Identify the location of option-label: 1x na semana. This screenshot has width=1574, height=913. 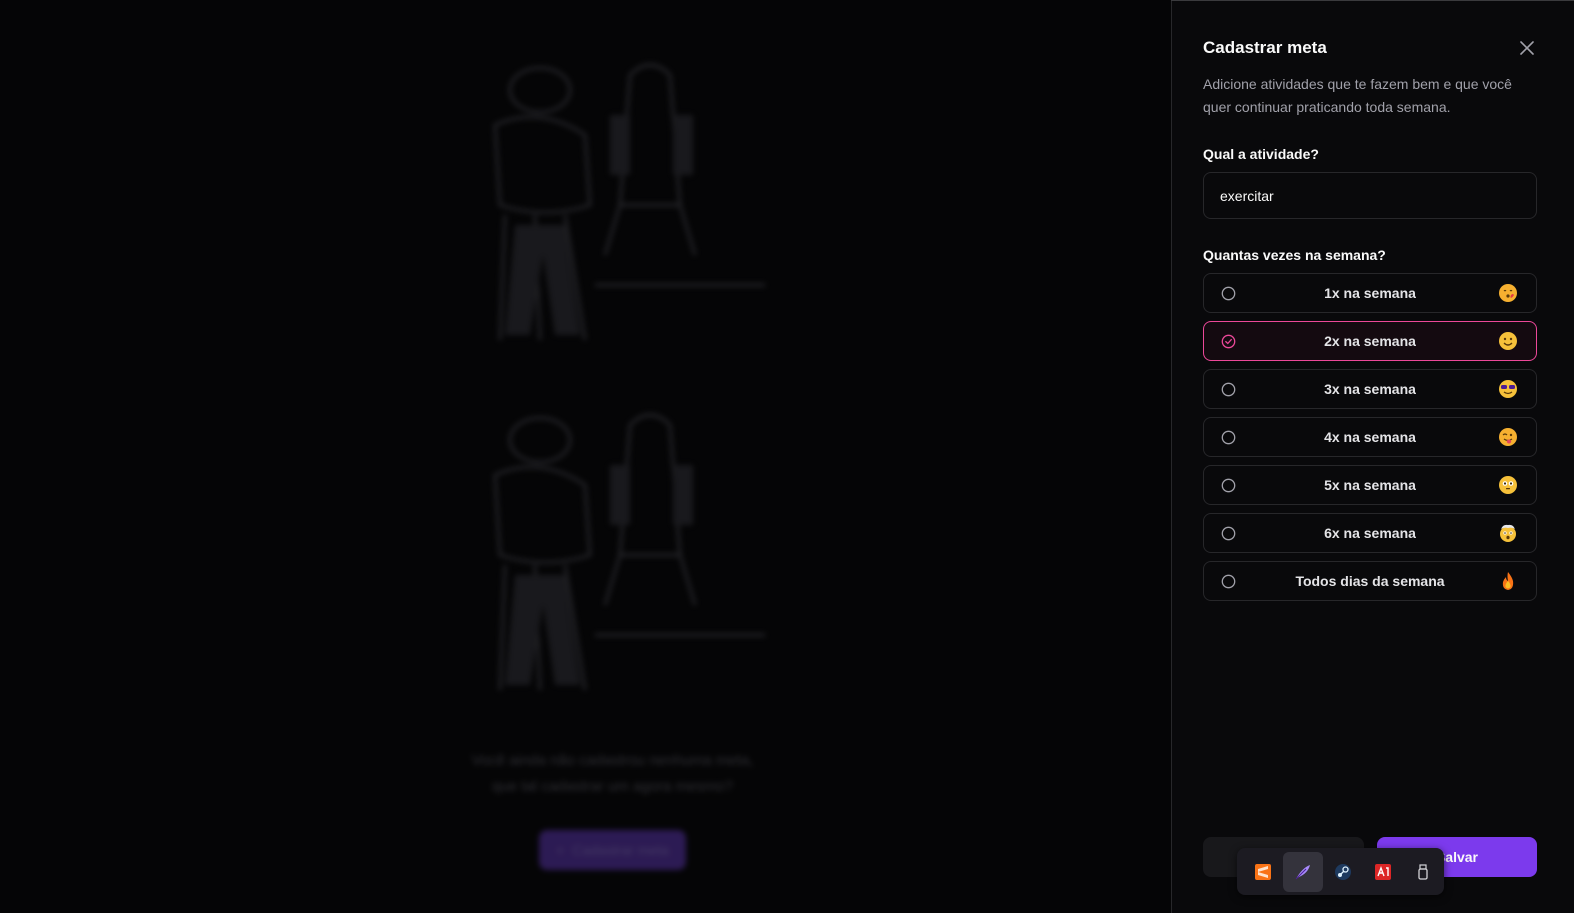
(1370, 293).